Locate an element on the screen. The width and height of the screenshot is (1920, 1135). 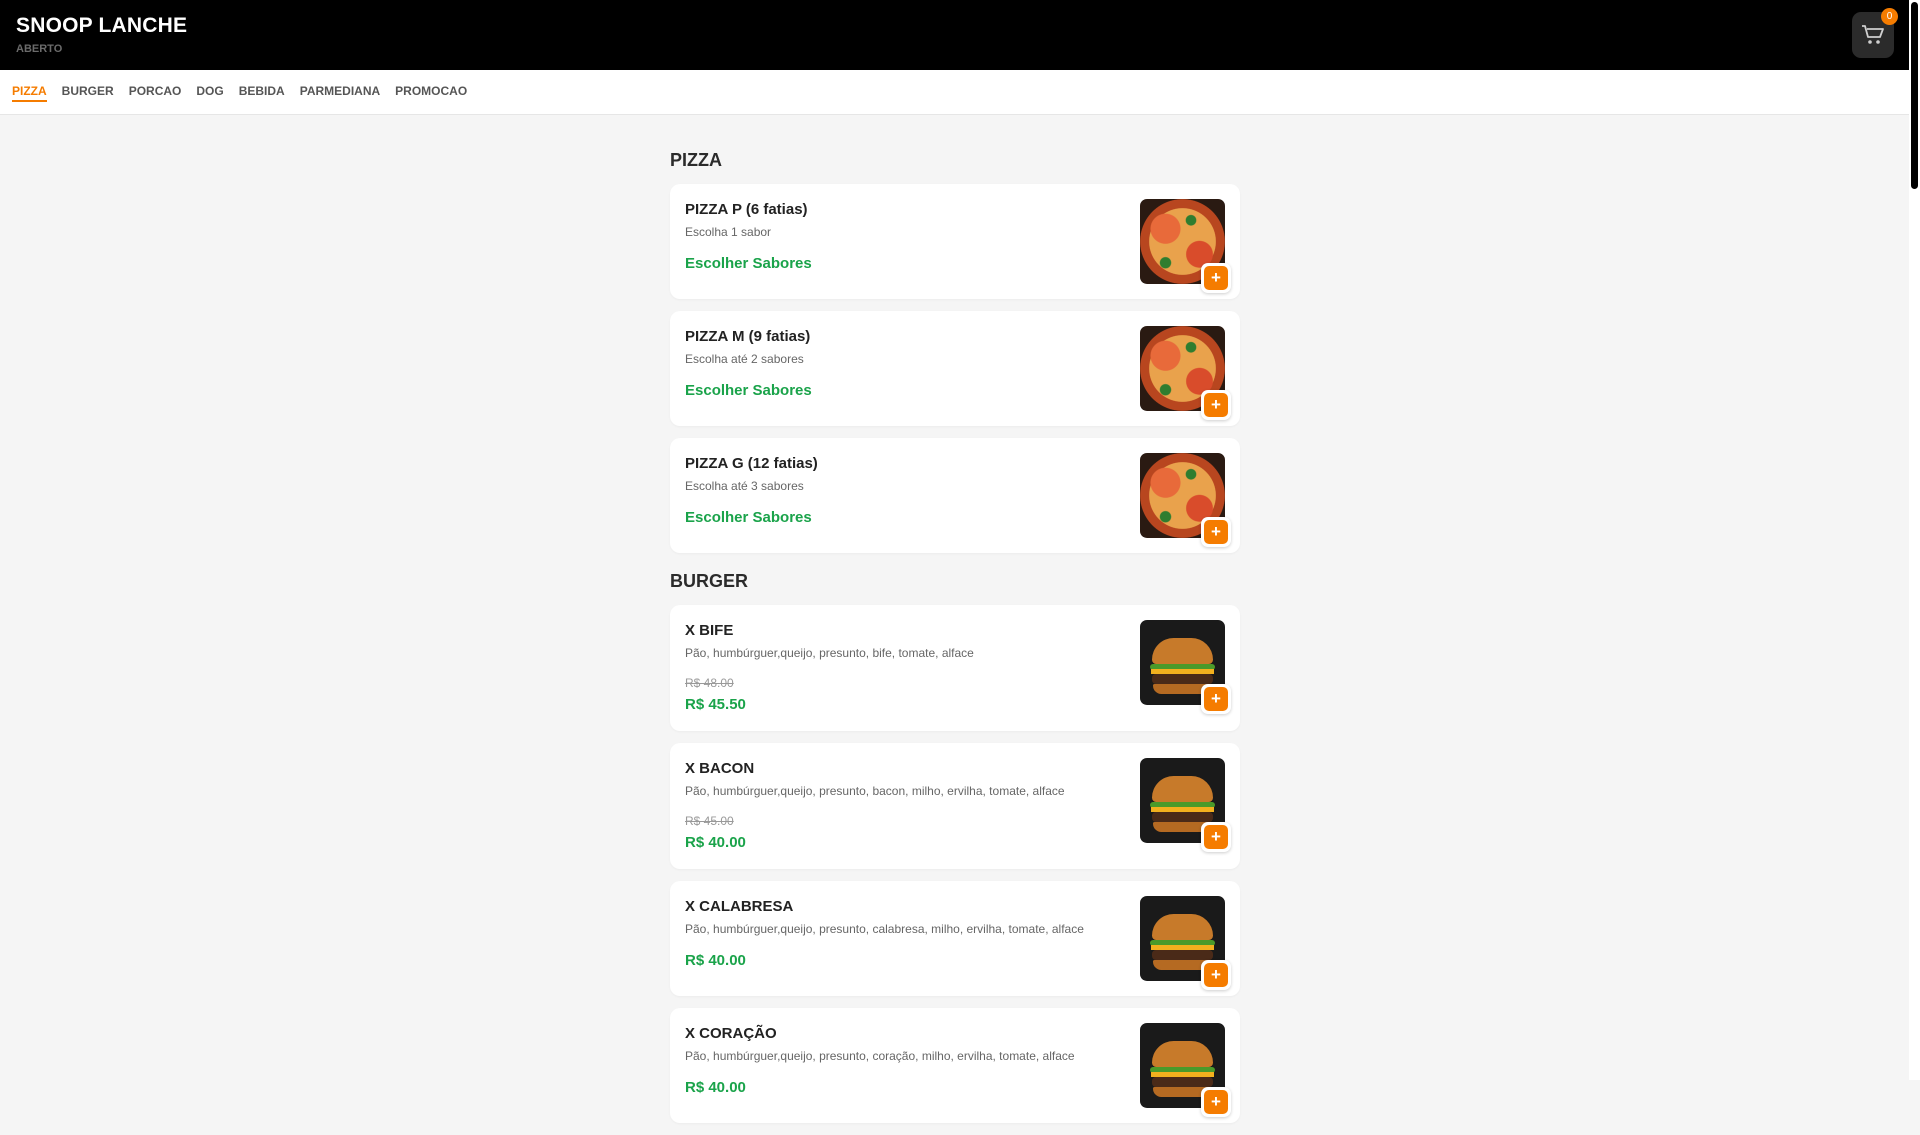
cart-icon is located at coordinates (1873, 34).